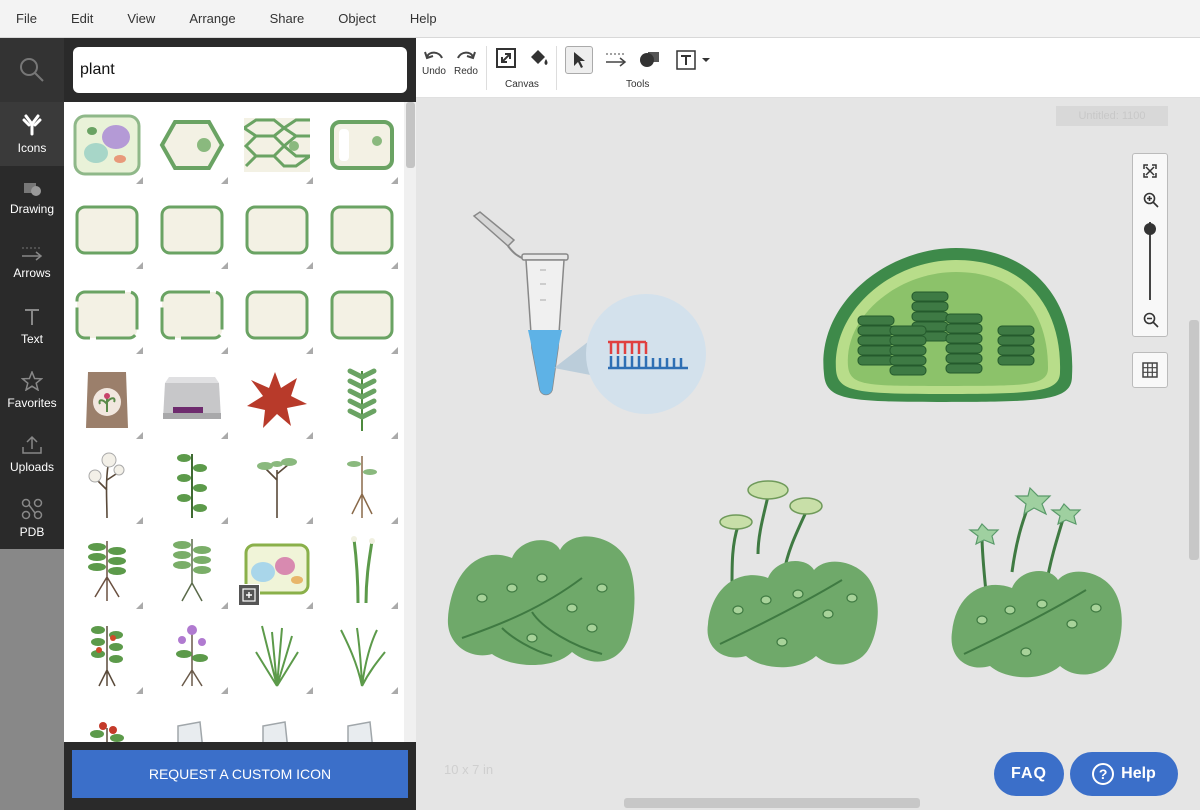 Image resolution: width=1200 pixels, height=810 pixels. What do you see at coordinates (106, 654) in the screenshot?
I see `icon-result-tomato-plant` at bounding box center [106, 654].